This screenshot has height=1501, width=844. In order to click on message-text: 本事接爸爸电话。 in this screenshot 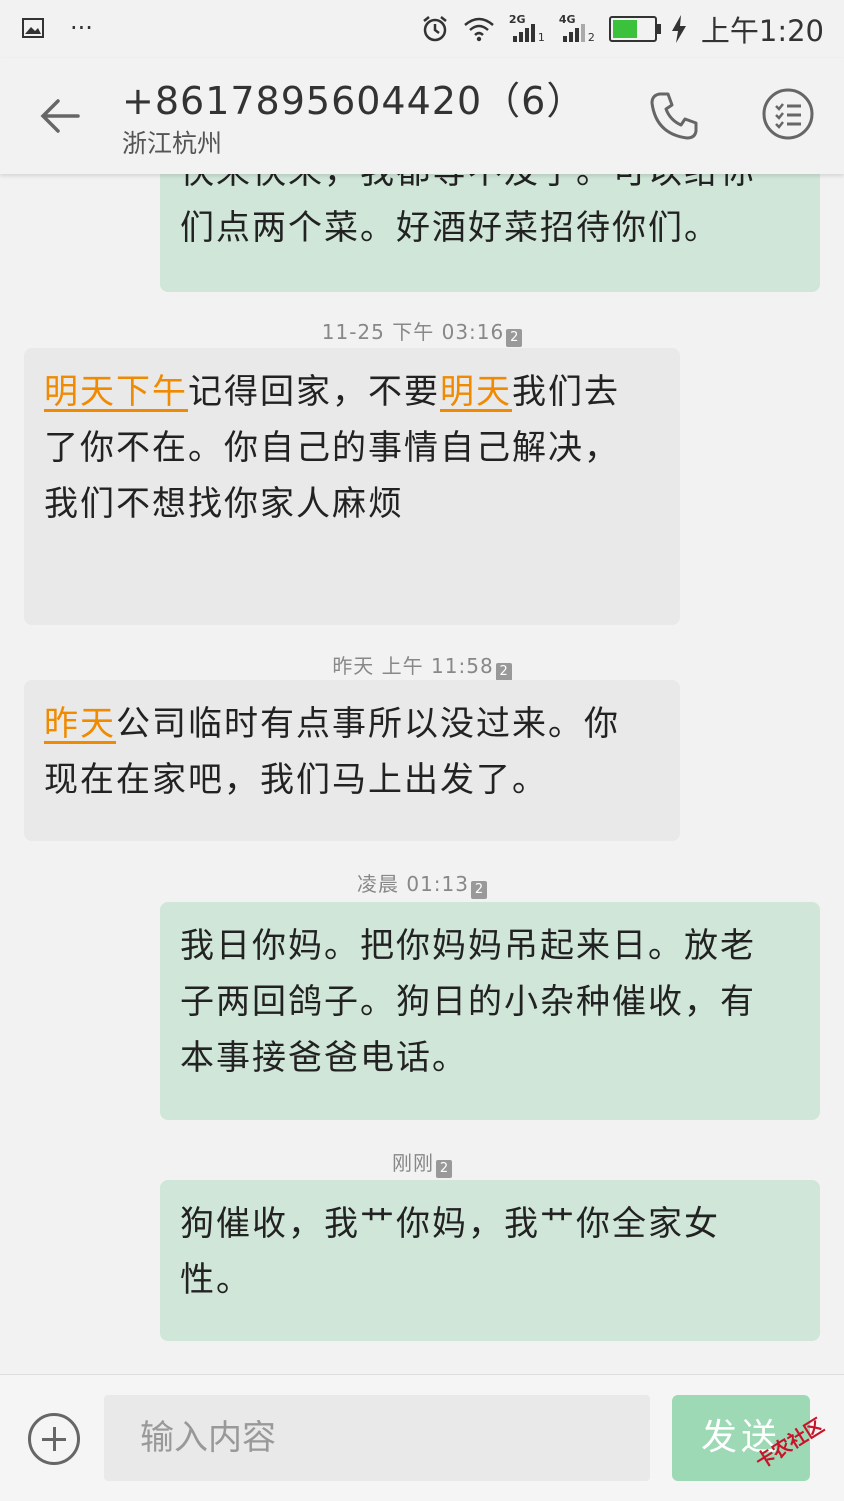, I will do `click(324, 1058)`.